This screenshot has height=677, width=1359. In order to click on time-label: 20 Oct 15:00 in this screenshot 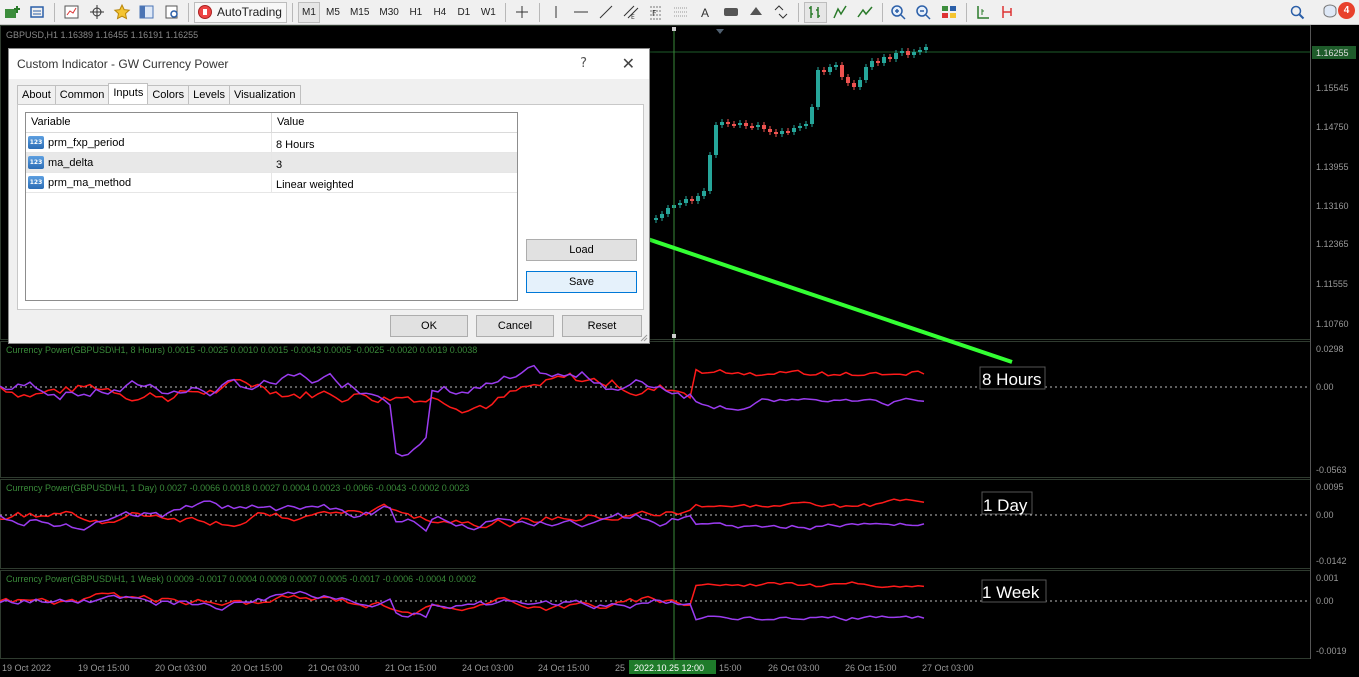, I will do `click(257, 668)`.